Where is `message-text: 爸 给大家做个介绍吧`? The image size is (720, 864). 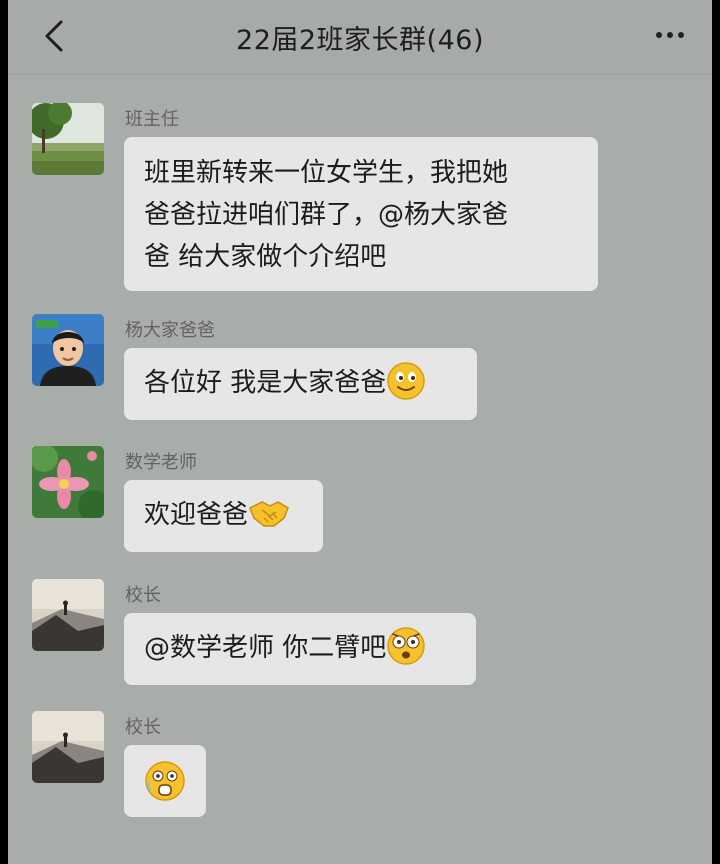
message-text: 爸 给大家做个介绍吧 is located at coordinates (265, 257).